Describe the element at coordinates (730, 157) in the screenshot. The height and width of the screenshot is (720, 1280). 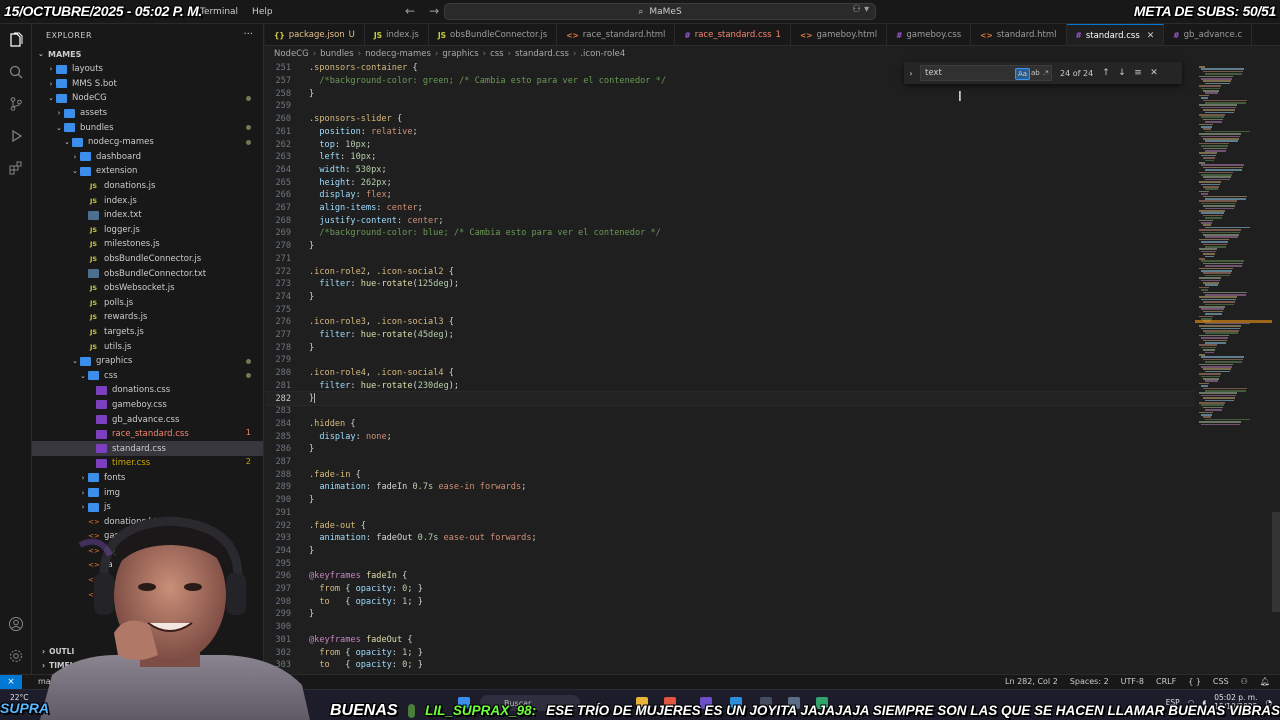
I see `code-line: 263 left: 10px;` at that location.